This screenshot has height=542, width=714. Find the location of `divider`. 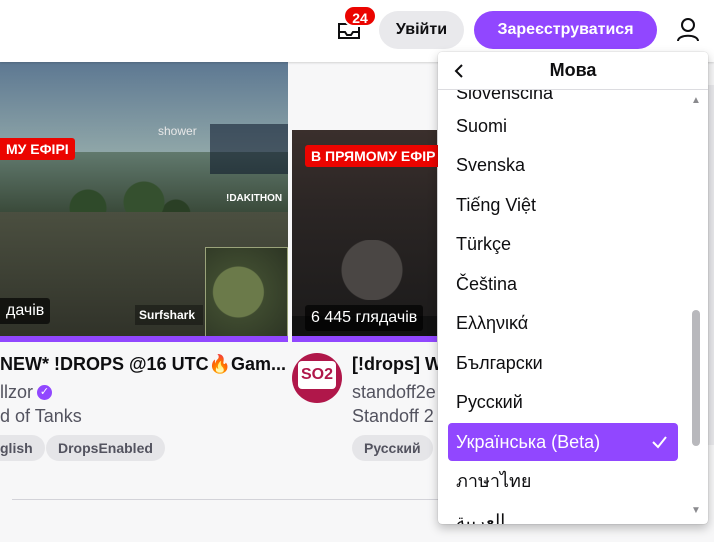

divider is located at coordinates (227, 499).